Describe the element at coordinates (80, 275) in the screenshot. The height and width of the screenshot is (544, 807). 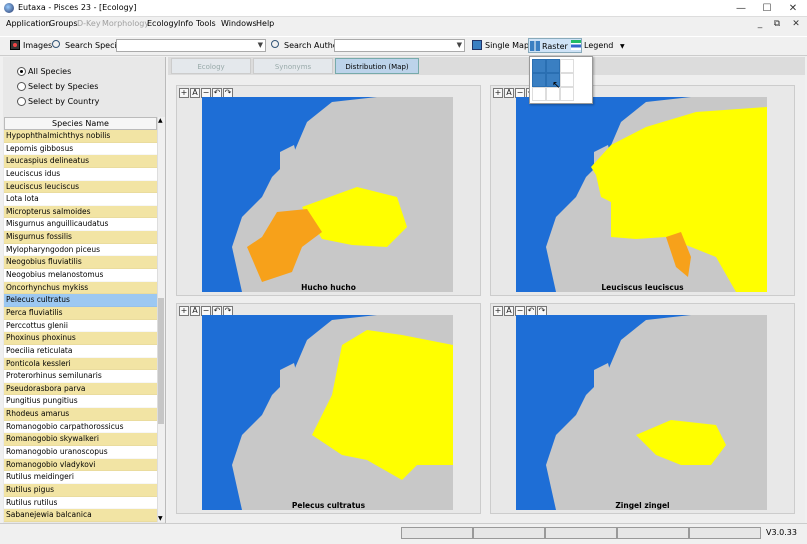
I see `species-row: Neogobius melanostomus` at that location.